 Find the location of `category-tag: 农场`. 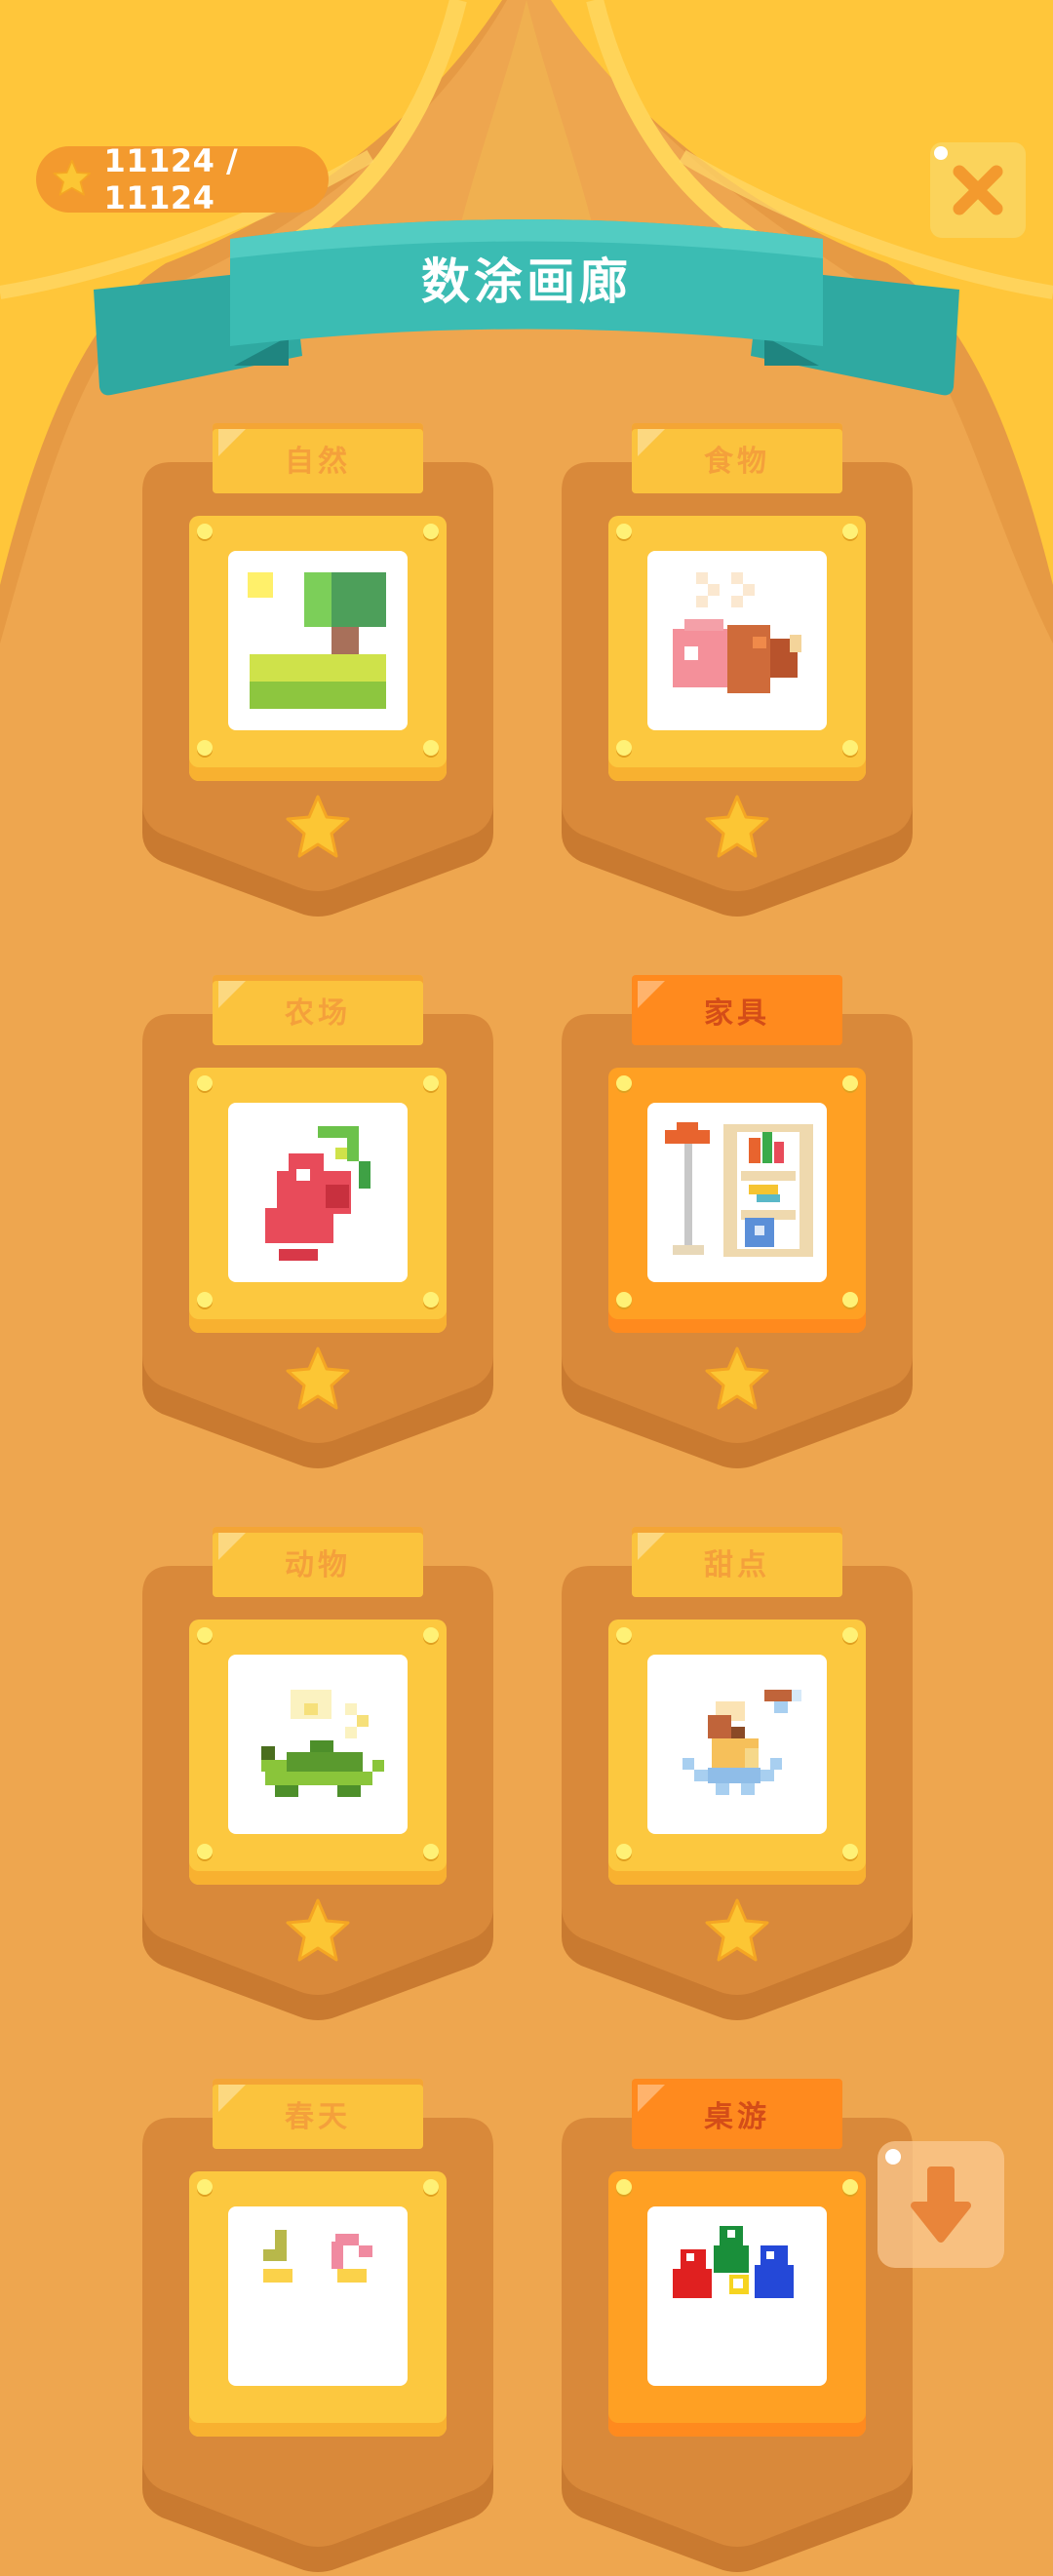

category-tag: 农场 is located at coordinates (318, 1010).